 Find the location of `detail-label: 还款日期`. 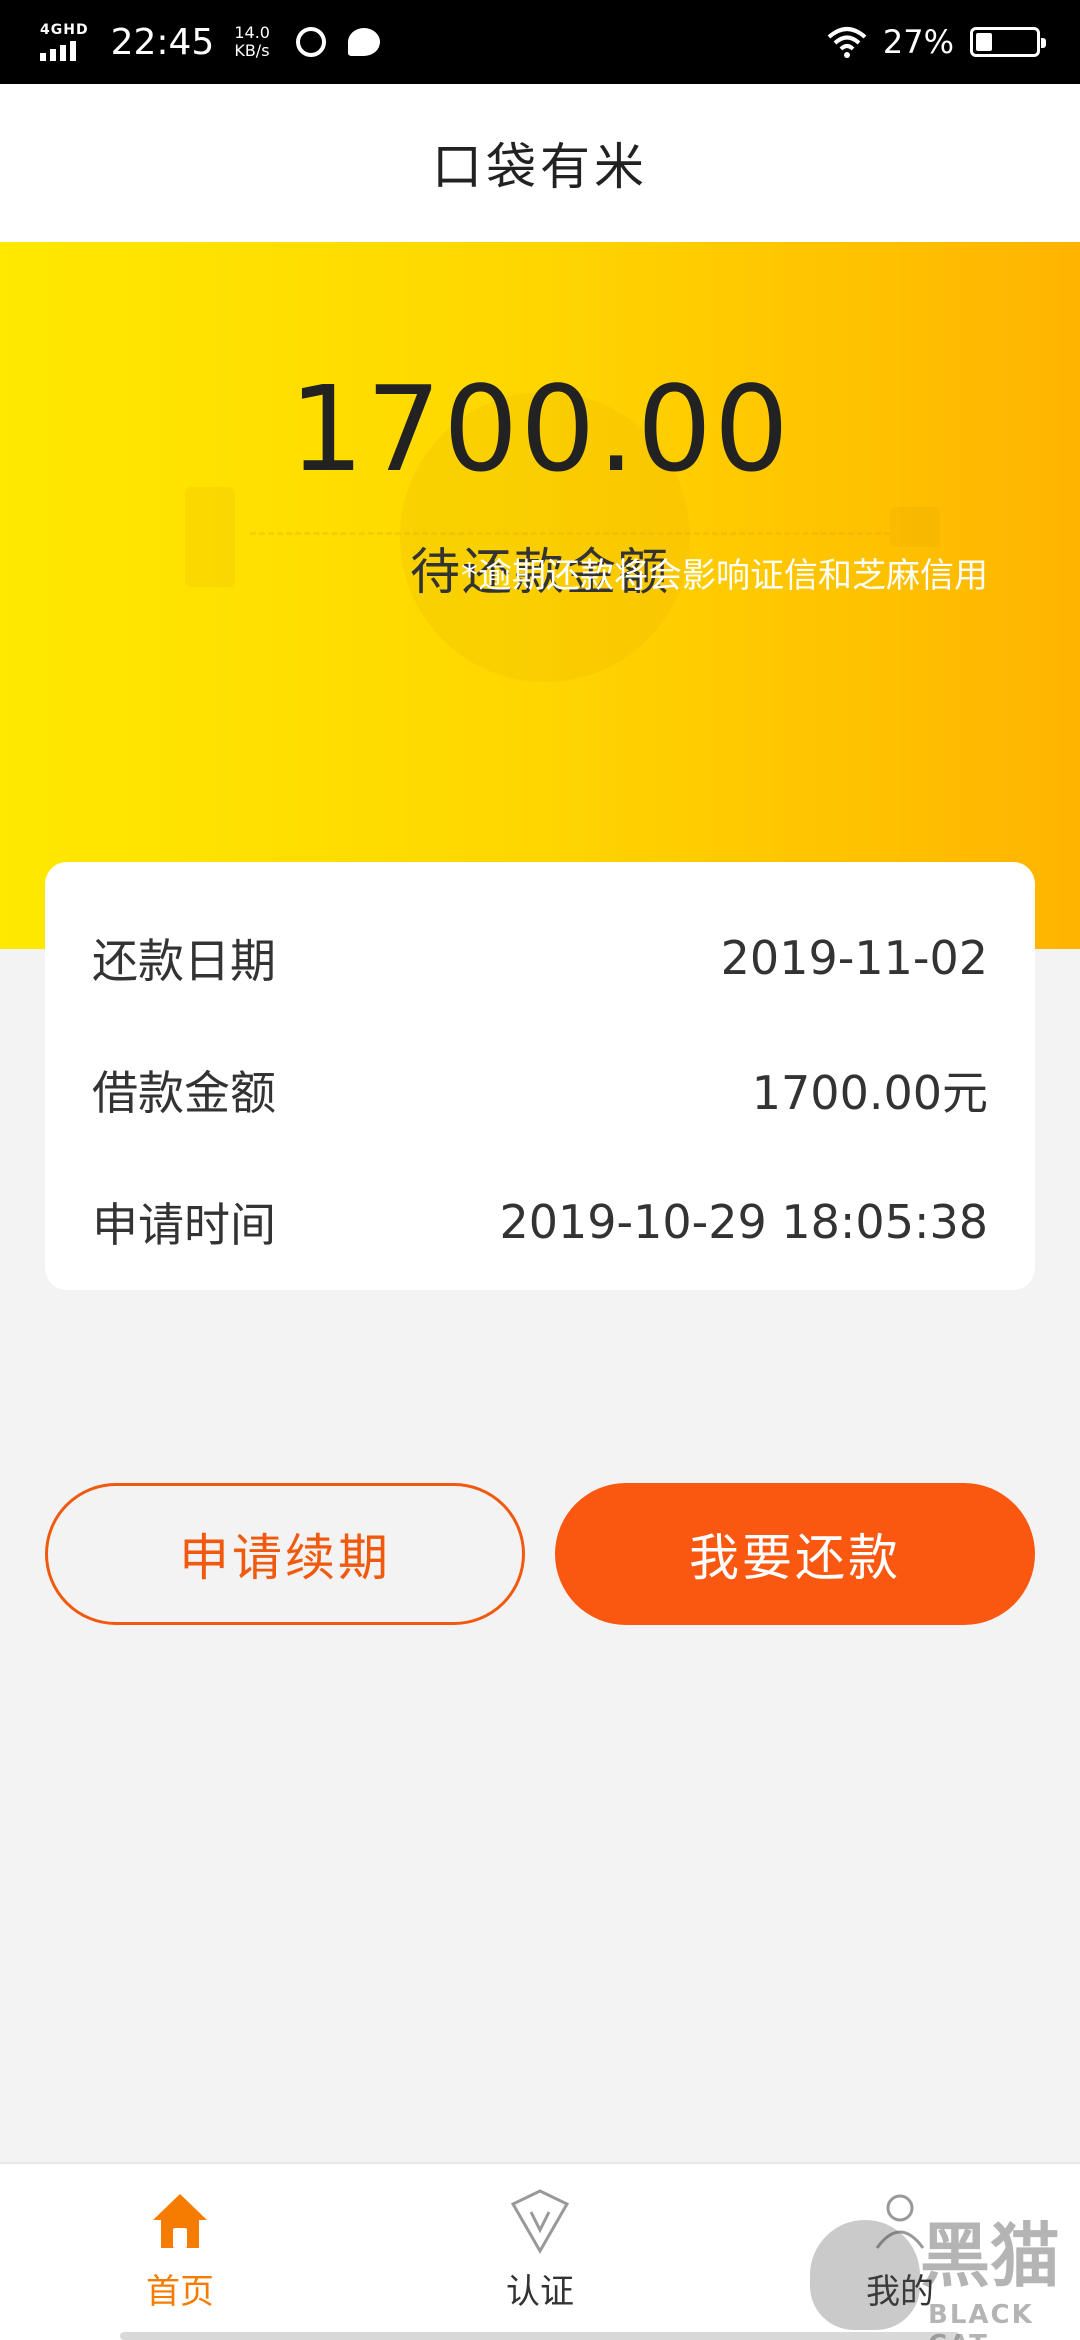

detail-label: 还款日期 is located at coordinates (184, 961).